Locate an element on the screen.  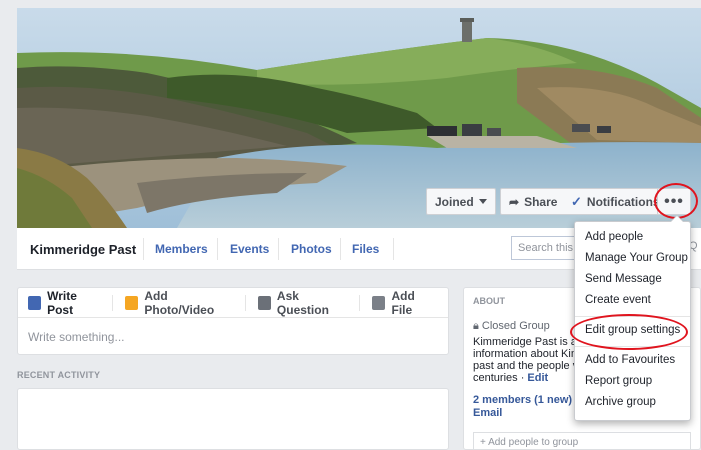
add-photo-video-tab: Add Photo/Video is located at coordinates (185, 303).